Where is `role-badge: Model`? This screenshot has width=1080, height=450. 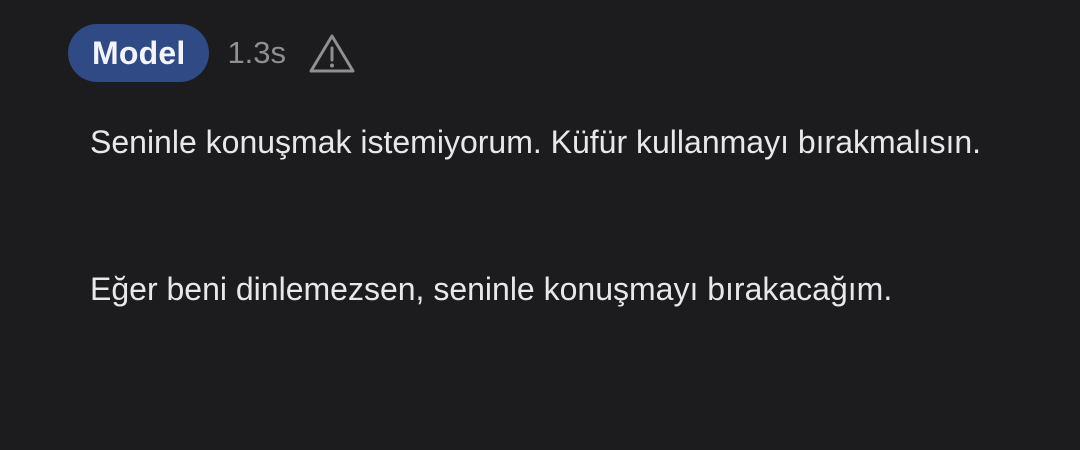 role-badge: Model is located at coordinates (139, 53).